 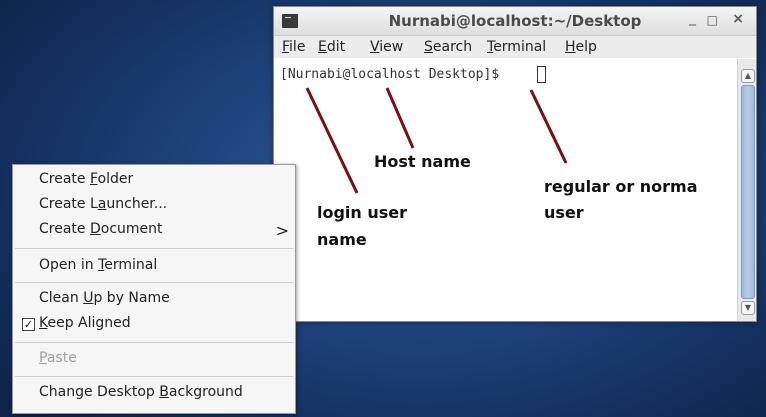 I want to click on window-title: Nurnabi@localhost:~/Desktop, so click(x=515, y=21).